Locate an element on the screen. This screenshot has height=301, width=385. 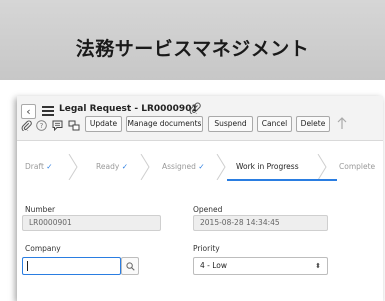
search-icon is located at coordinates (130, 266).